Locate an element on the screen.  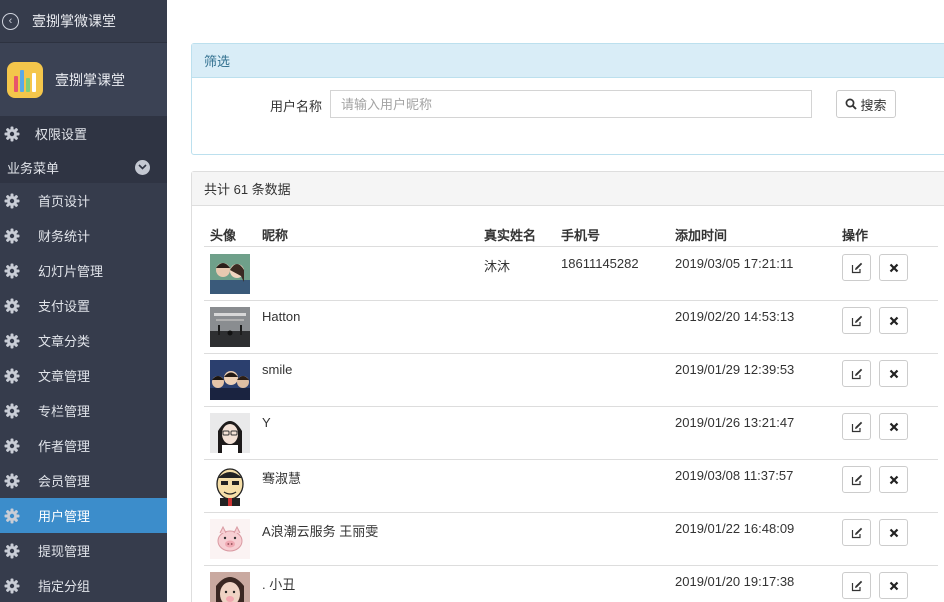
realname-cell: 沐沐 is located at coordinates (497, 266).